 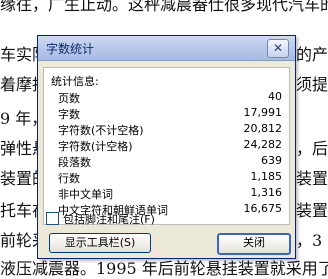 I want to click on stat-row: 页数 40, so click(x=170, y=97).